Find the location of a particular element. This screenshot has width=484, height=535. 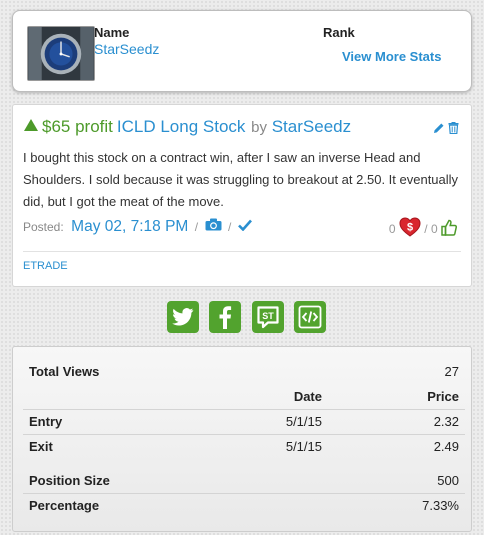

divider is located at coordinates (242, 251).